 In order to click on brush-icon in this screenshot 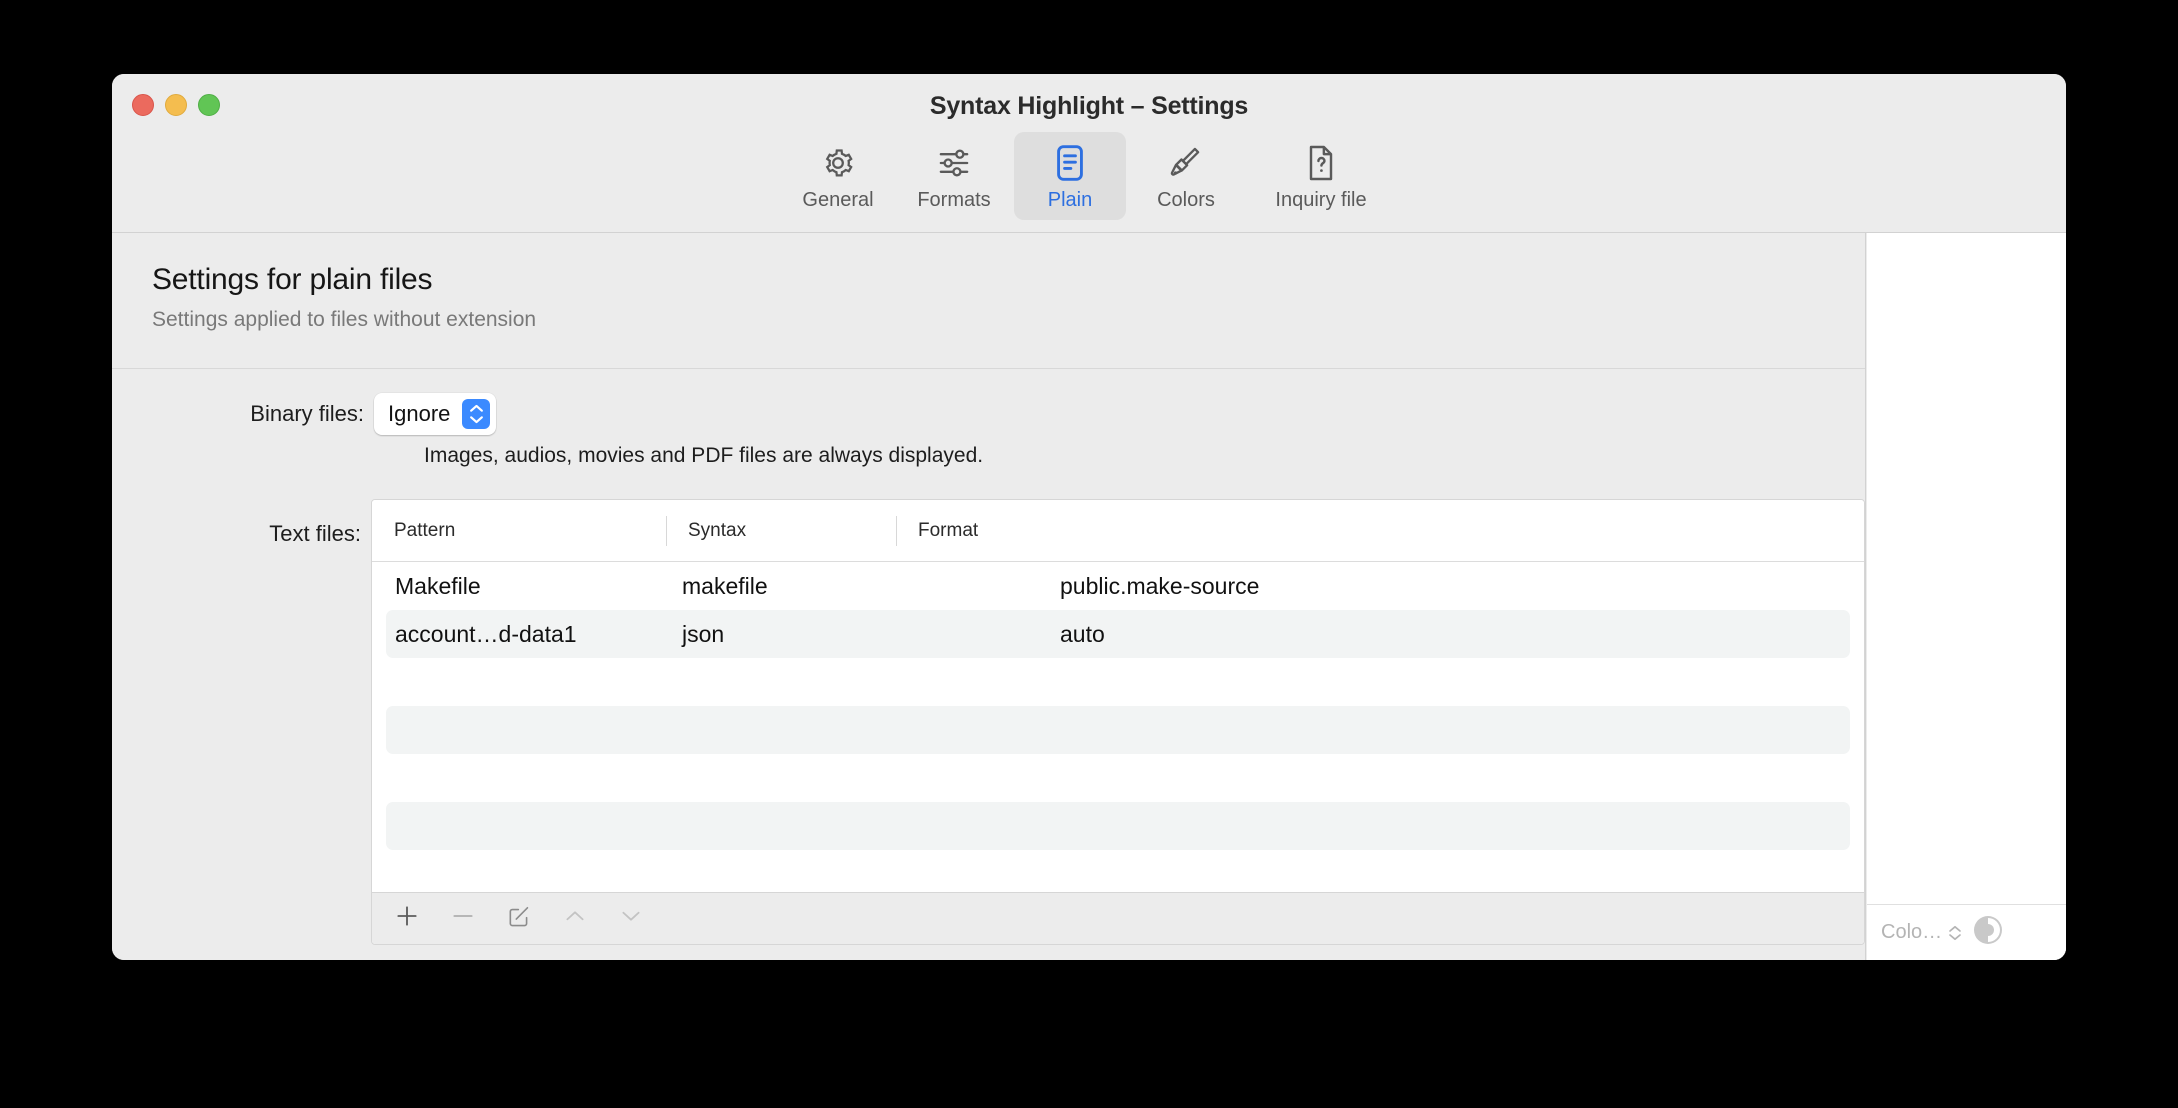, I will do `click(1186, 163)`.